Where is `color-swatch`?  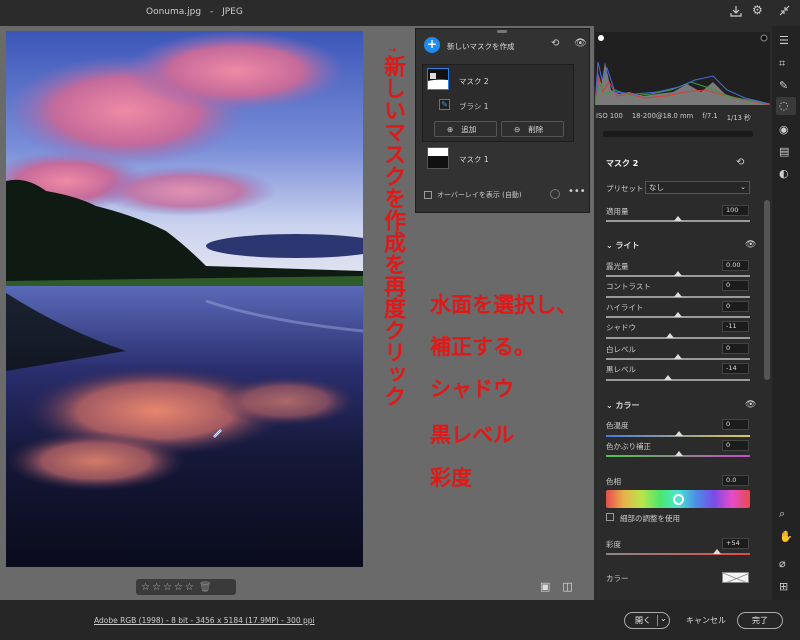
color-swatch is located at coordinates (735, 577).